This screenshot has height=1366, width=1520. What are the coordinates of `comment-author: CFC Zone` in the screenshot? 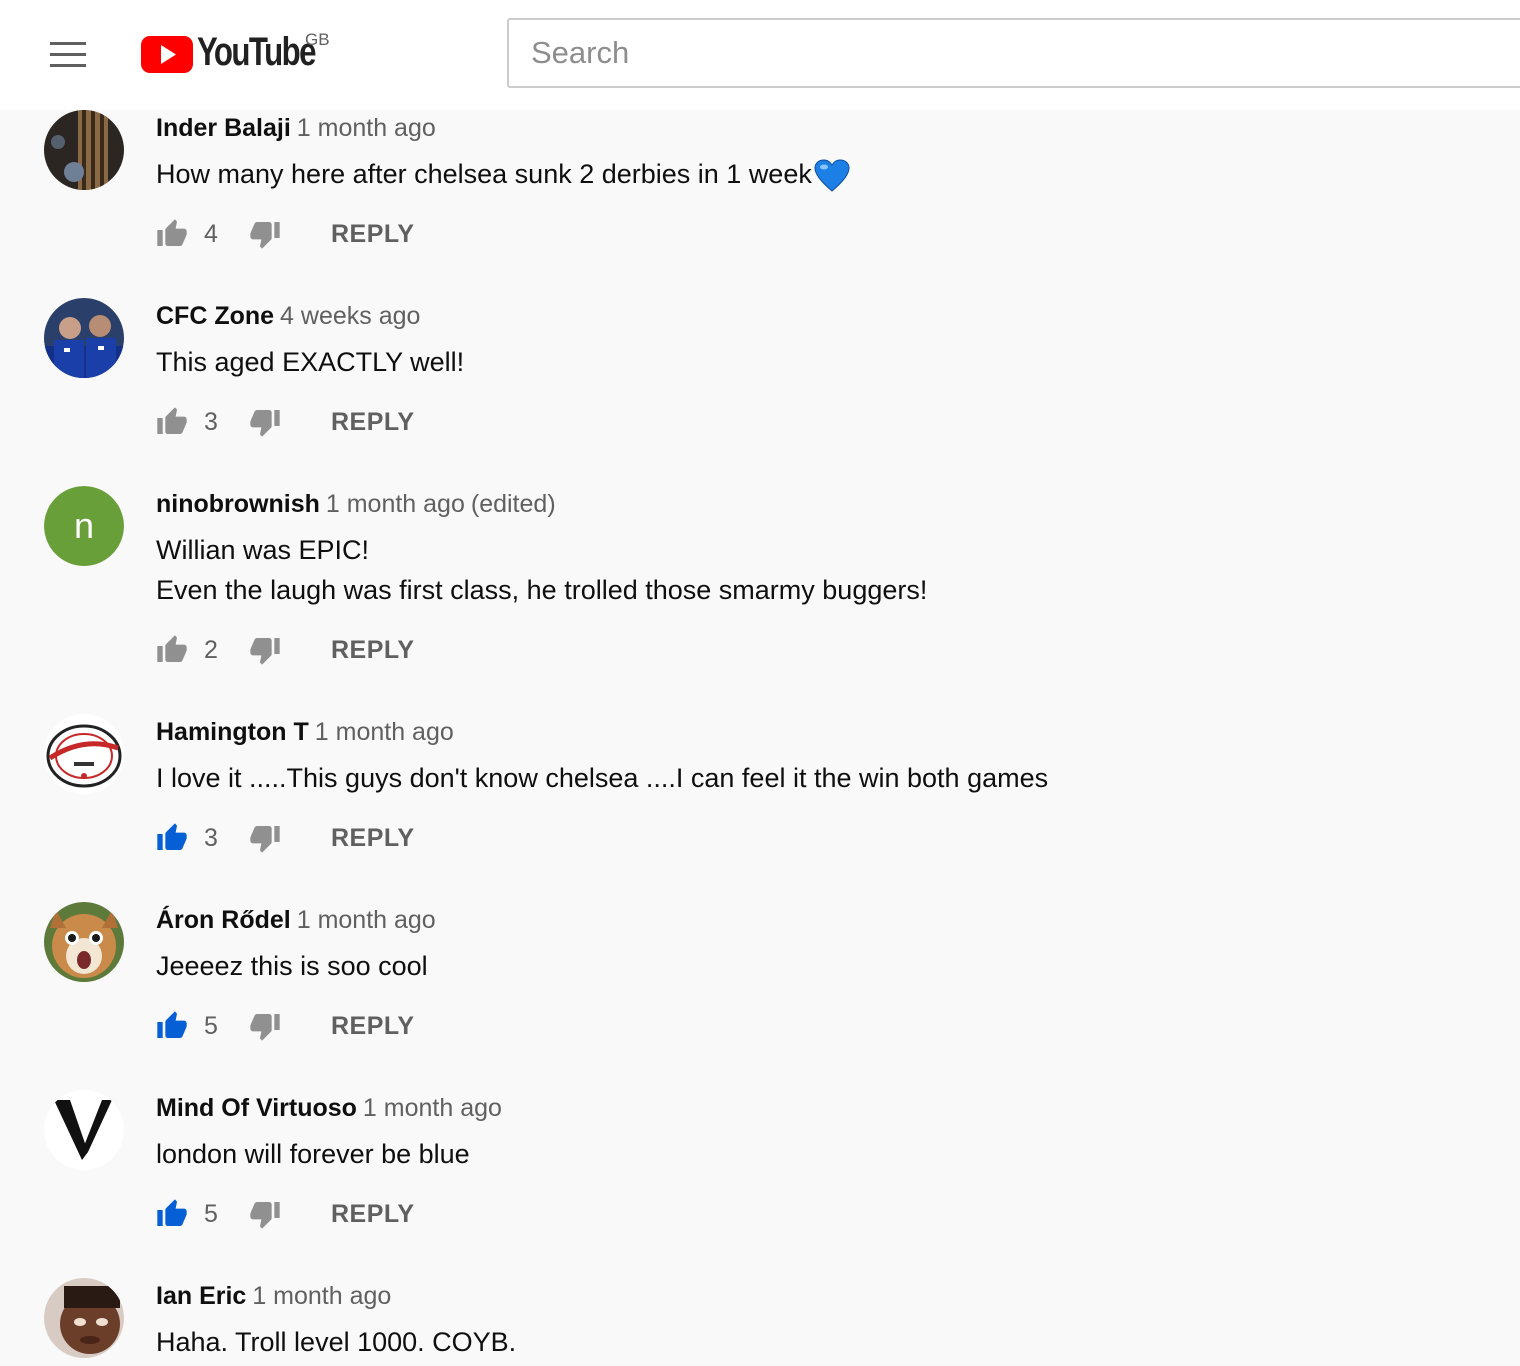 It's located at (215, 316).